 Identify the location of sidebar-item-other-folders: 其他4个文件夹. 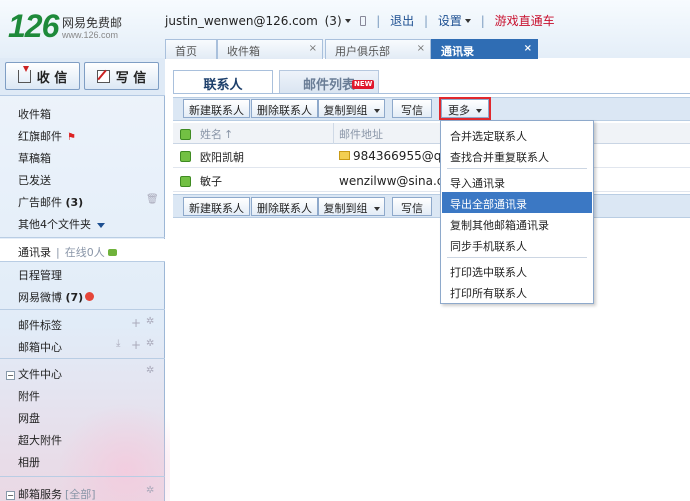
(82, 222).